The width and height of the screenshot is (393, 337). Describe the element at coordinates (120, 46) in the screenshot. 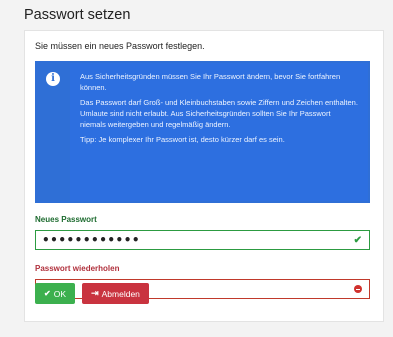

I see `lead-text: Sie müssen ein neues Passwort festlegen.` at that location.